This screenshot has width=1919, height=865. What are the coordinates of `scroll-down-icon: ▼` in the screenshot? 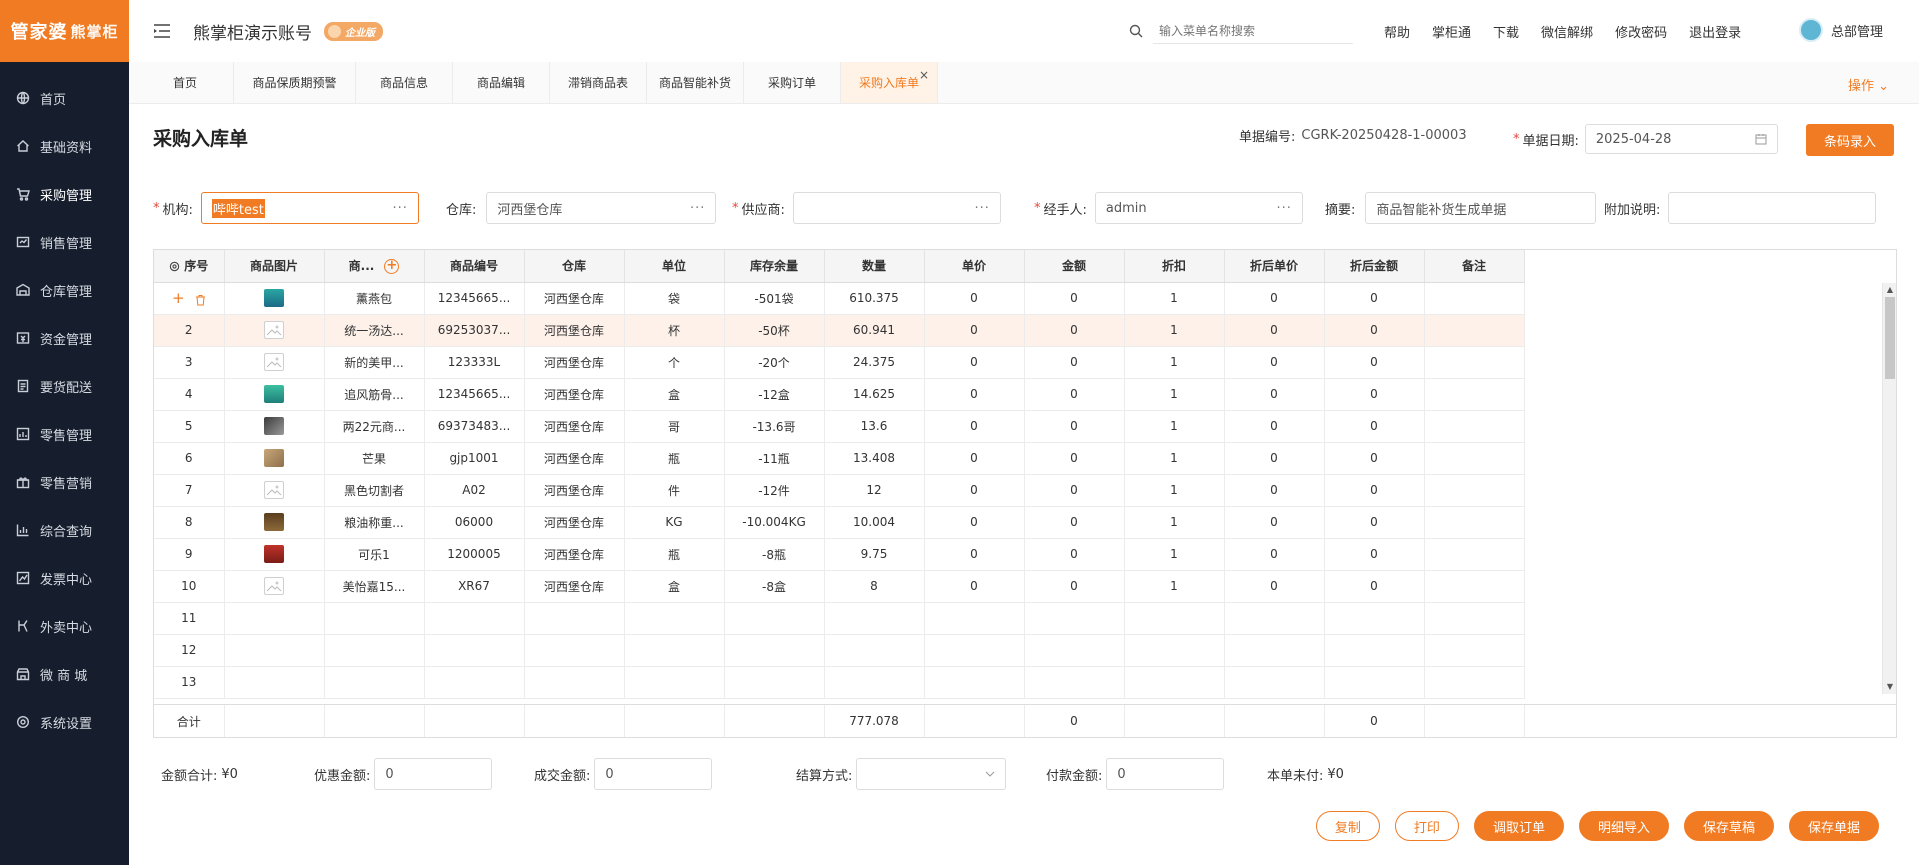 It's located at (1890, 687).